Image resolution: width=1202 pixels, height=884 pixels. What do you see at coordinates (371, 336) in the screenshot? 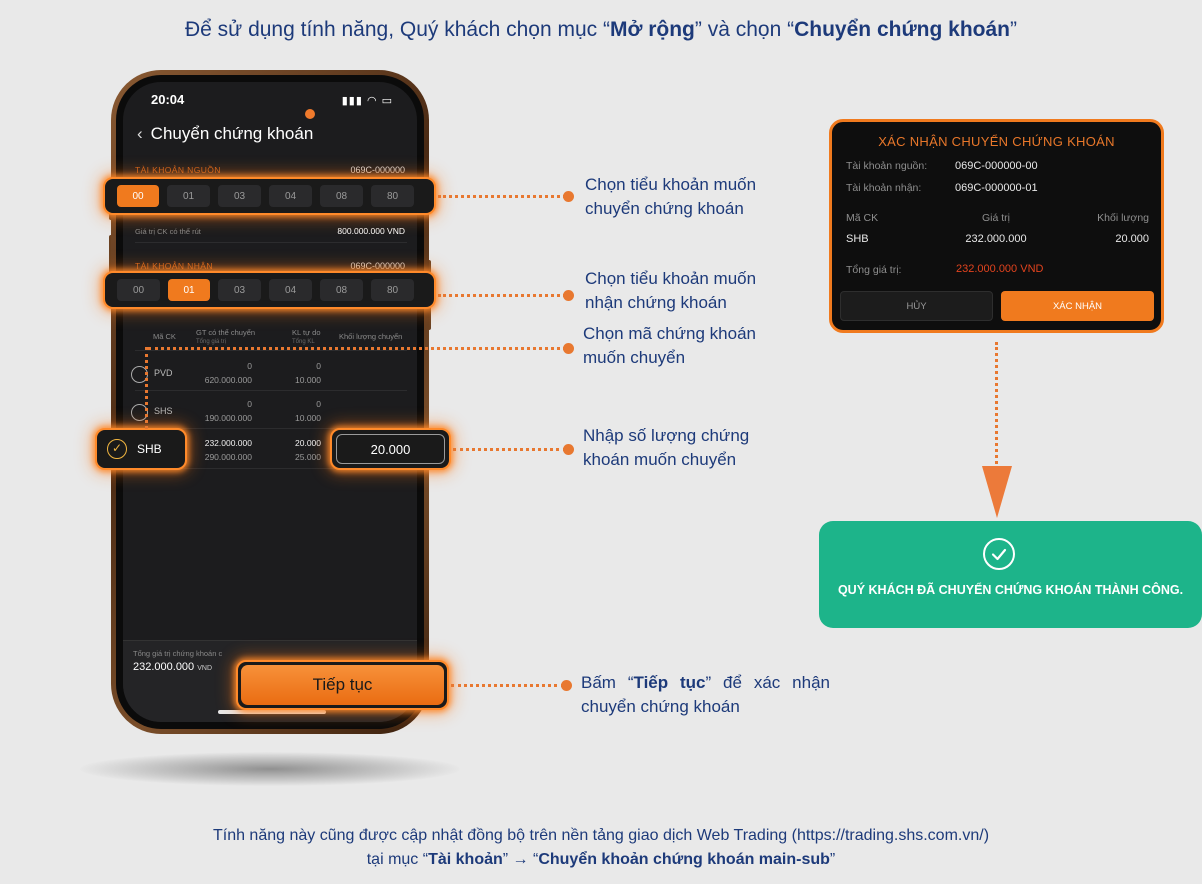
I see `col-header-transfer: Khối lượng chuyển` at bounding box center [371, 336].